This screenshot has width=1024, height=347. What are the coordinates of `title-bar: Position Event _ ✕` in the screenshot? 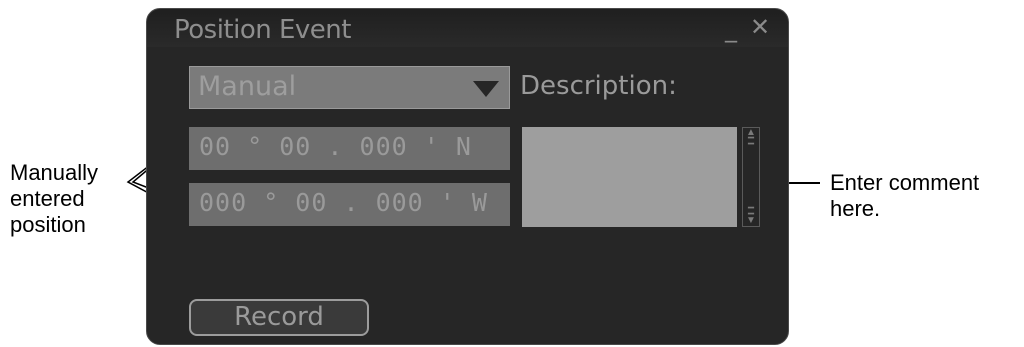 It's located at (467, 28).